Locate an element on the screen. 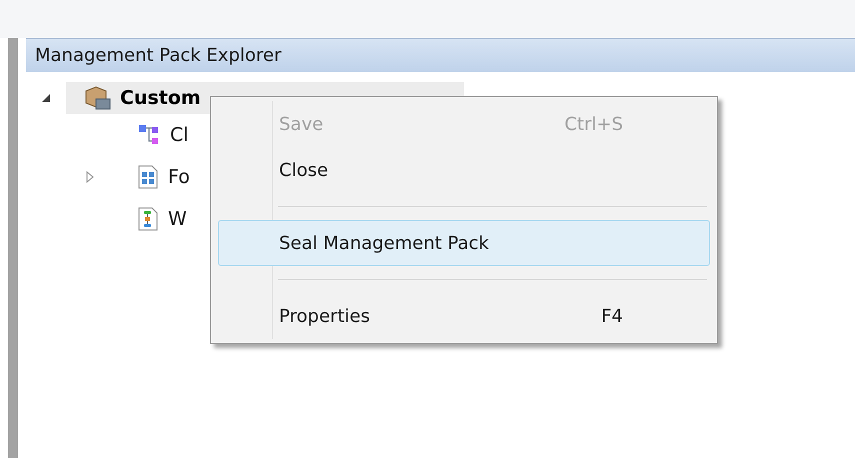 The height and width of the screenshot is (458, 855). tree-item: Fo is located at coordinates (164, 177).